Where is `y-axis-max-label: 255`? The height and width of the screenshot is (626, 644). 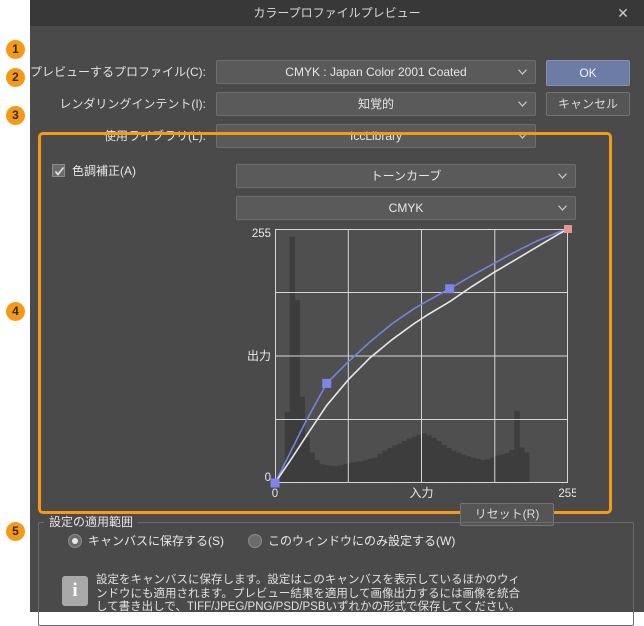
y-axis-max-label: 255 is located at coordinates (261, 234).